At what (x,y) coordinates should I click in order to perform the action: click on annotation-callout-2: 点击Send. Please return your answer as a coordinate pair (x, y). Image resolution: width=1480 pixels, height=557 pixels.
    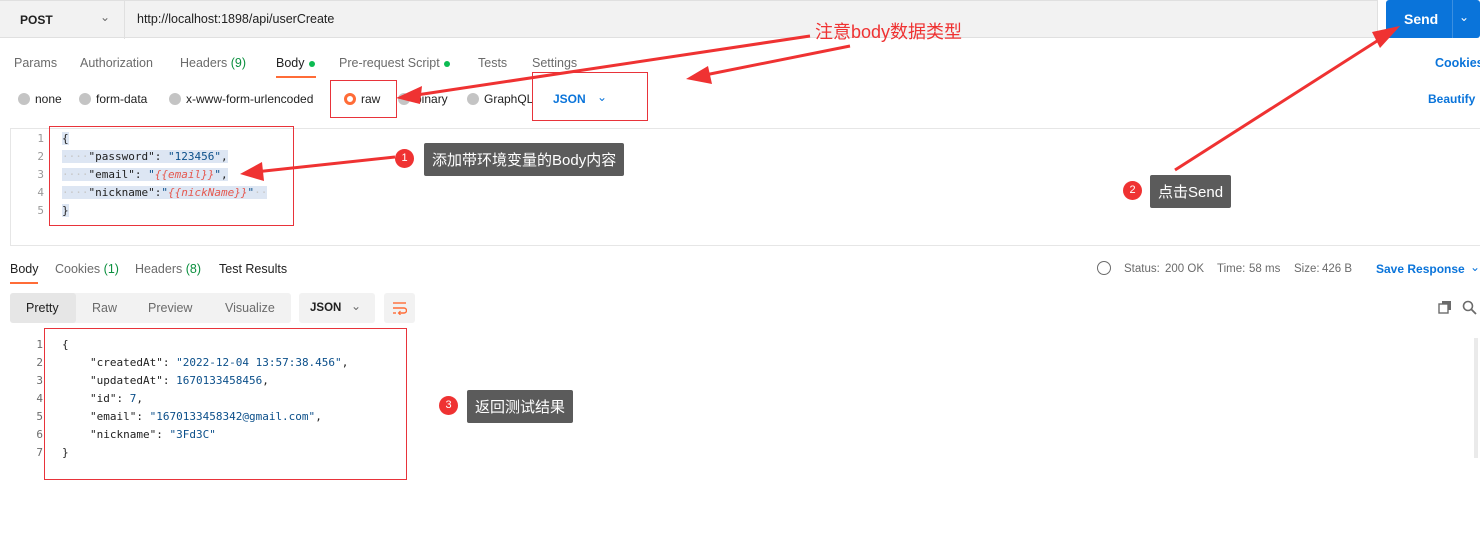
    Looking at the image, I should click on (1191, 191).